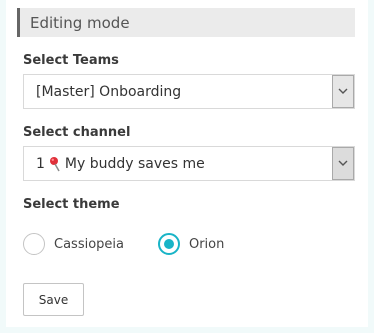  What do you see at coordinates (109, 91) in the screenshot?
I see `teams-selected-value: [Master] Onboarding` at bounding box center [109, 91].